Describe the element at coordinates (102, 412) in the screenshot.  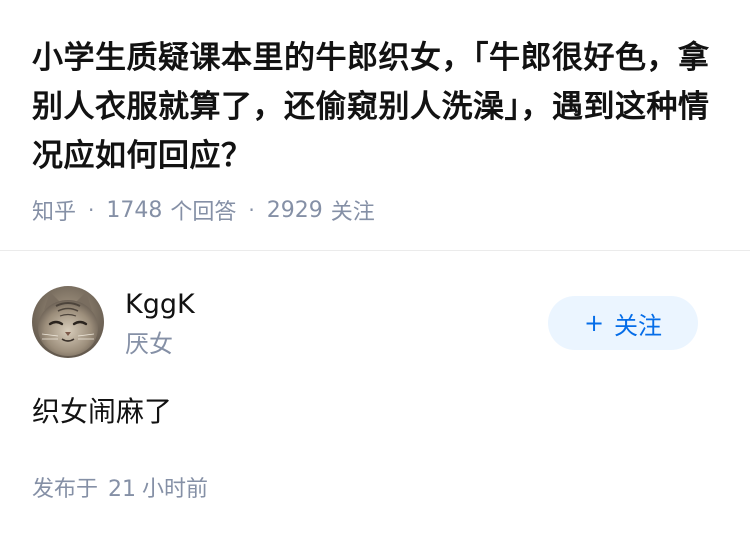
I see `answer-content: 织女闹麻了` at that location.